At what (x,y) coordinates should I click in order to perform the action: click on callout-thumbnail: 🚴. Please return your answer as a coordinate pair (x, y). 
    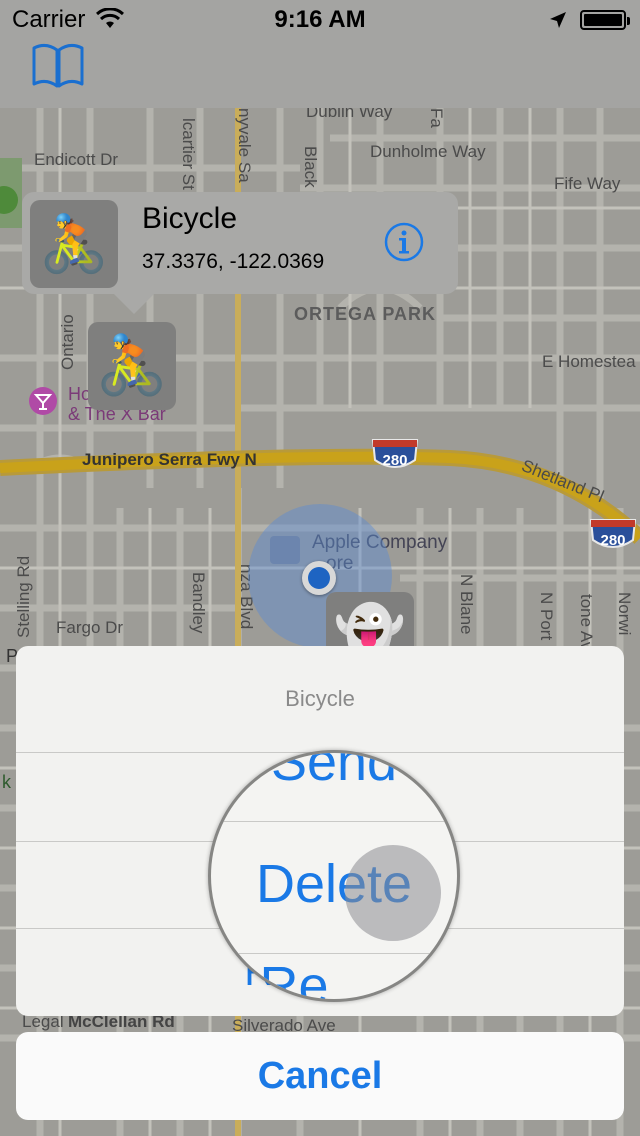
    Looking at the image, I should click on (74, 244).